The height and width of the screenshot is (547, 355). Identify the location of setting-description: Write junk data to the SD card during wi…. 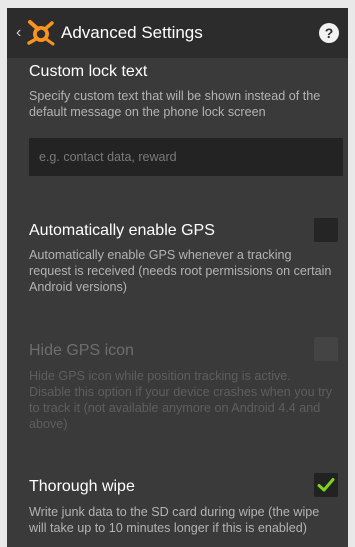
(174, 520).